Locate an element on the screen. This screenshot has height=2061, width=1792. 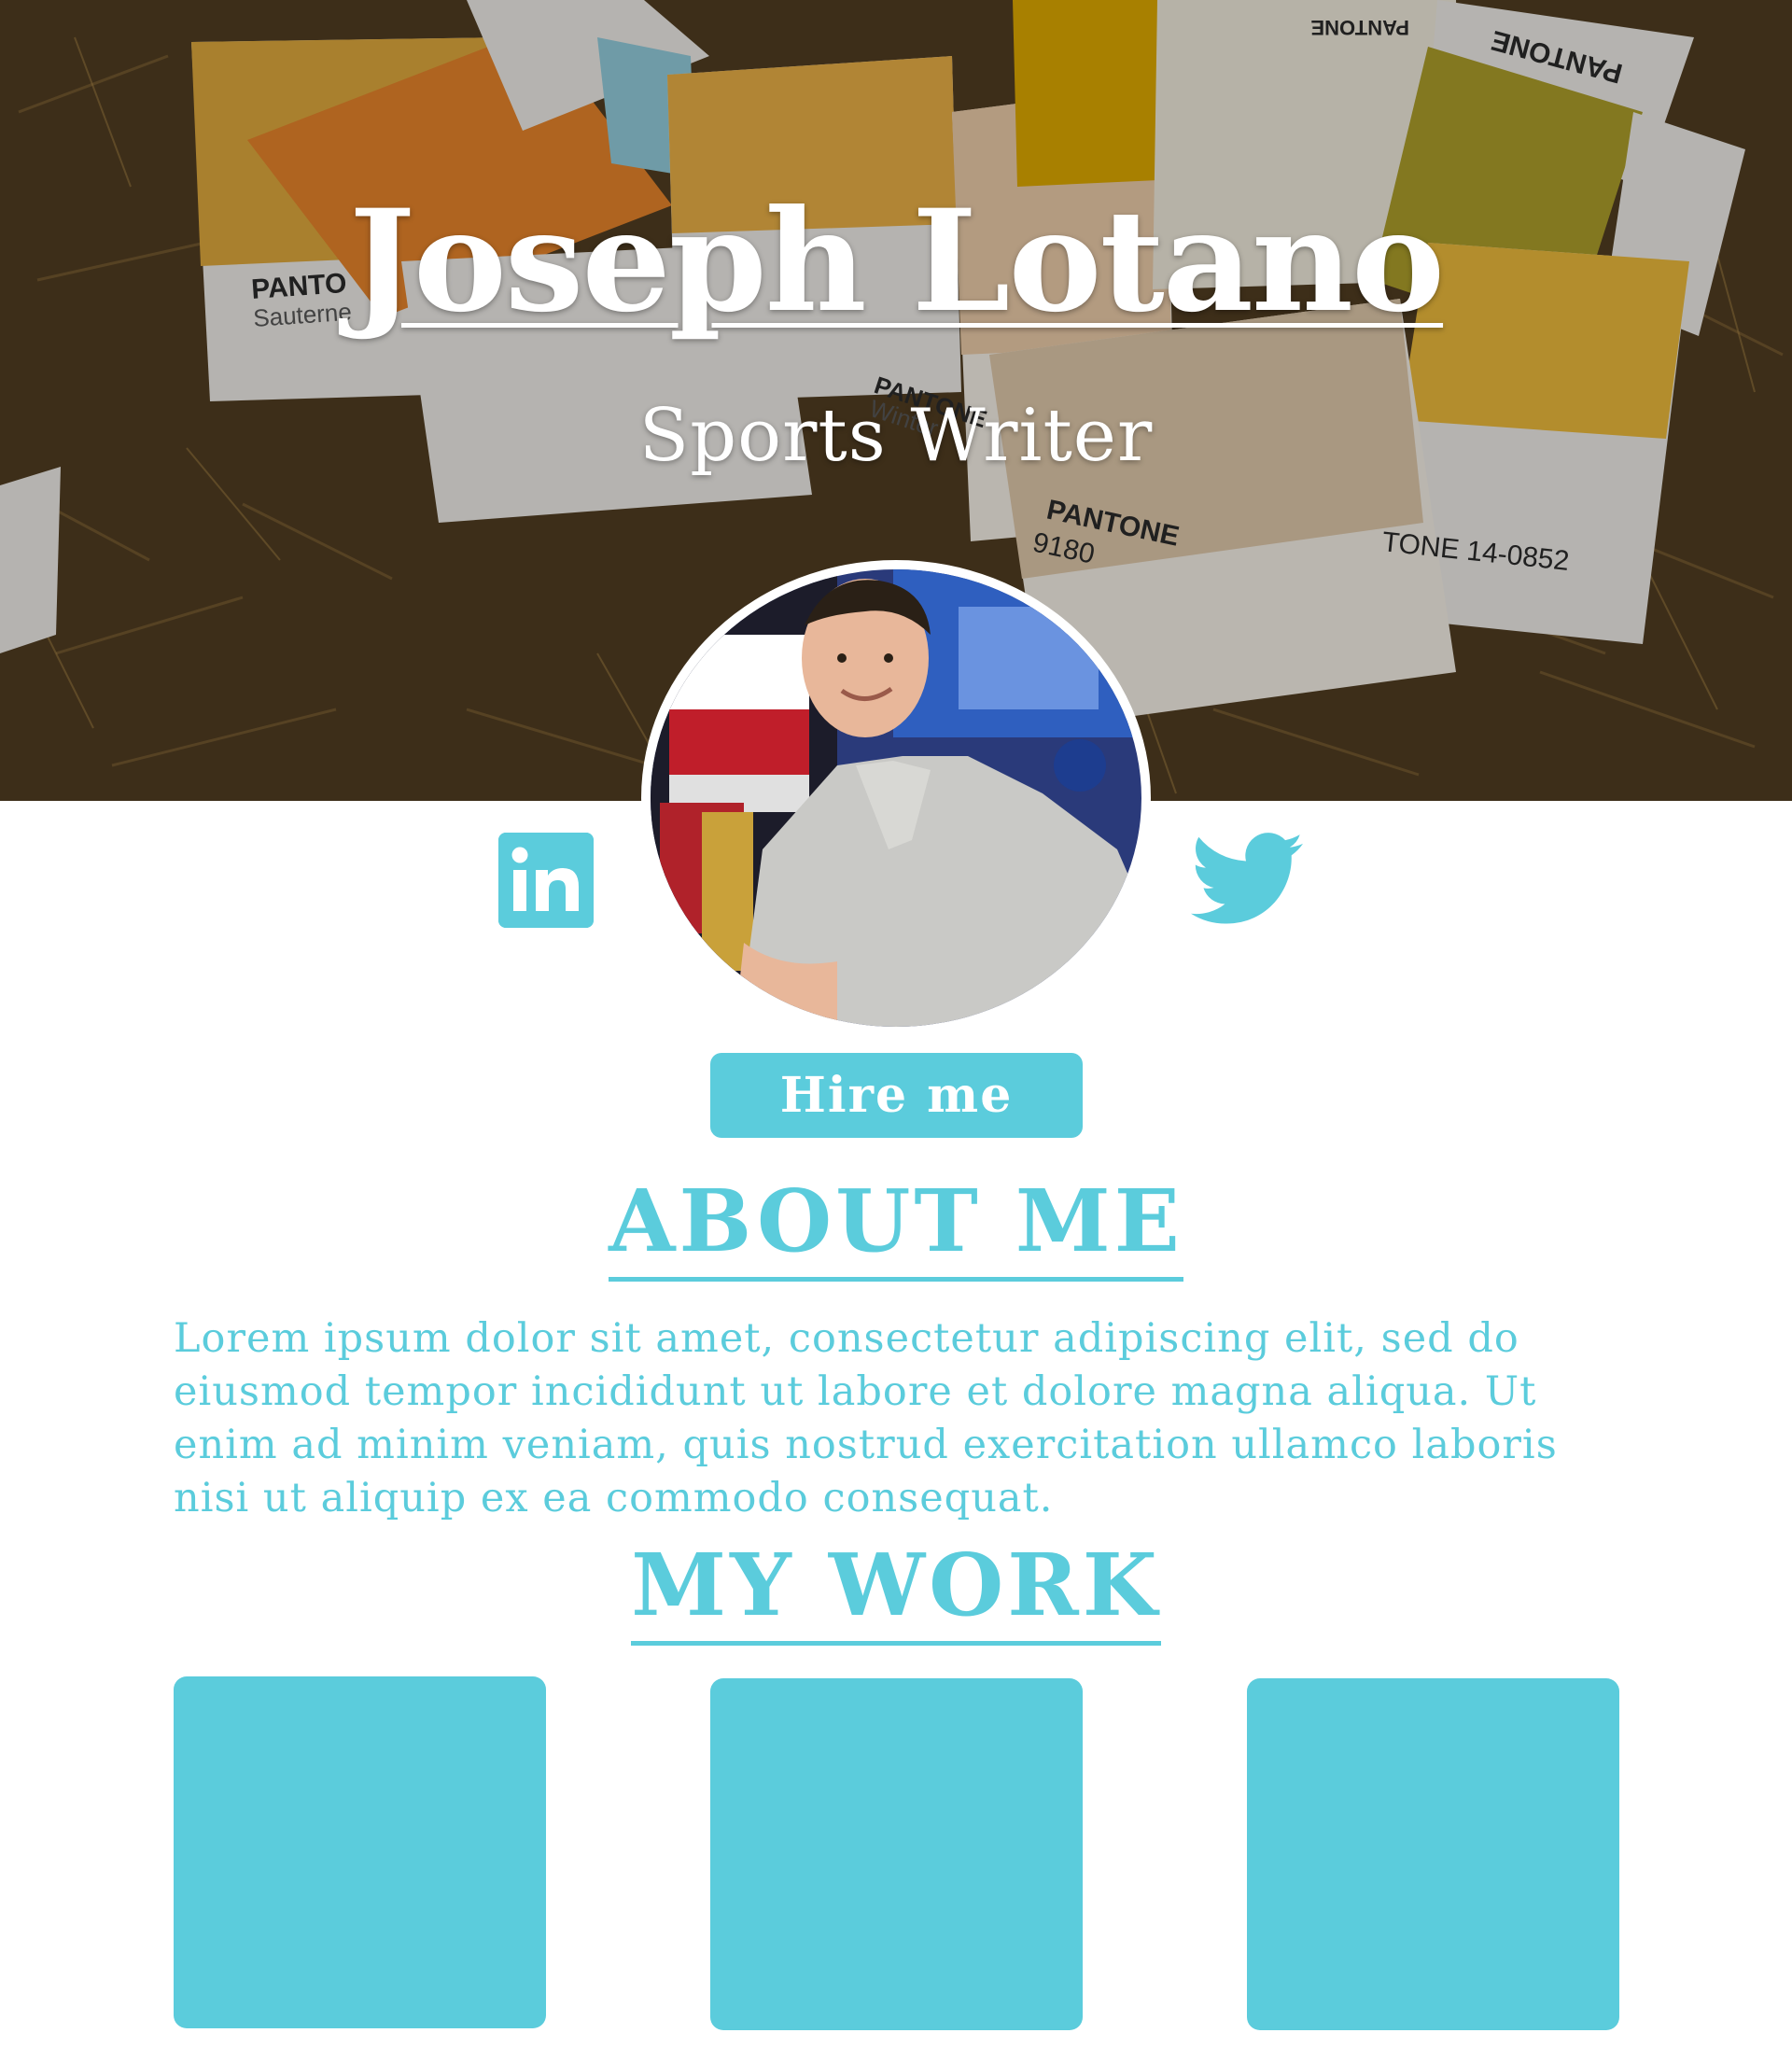
about-section-heading: ABOUT ME is located at coordinates (896, 1230).